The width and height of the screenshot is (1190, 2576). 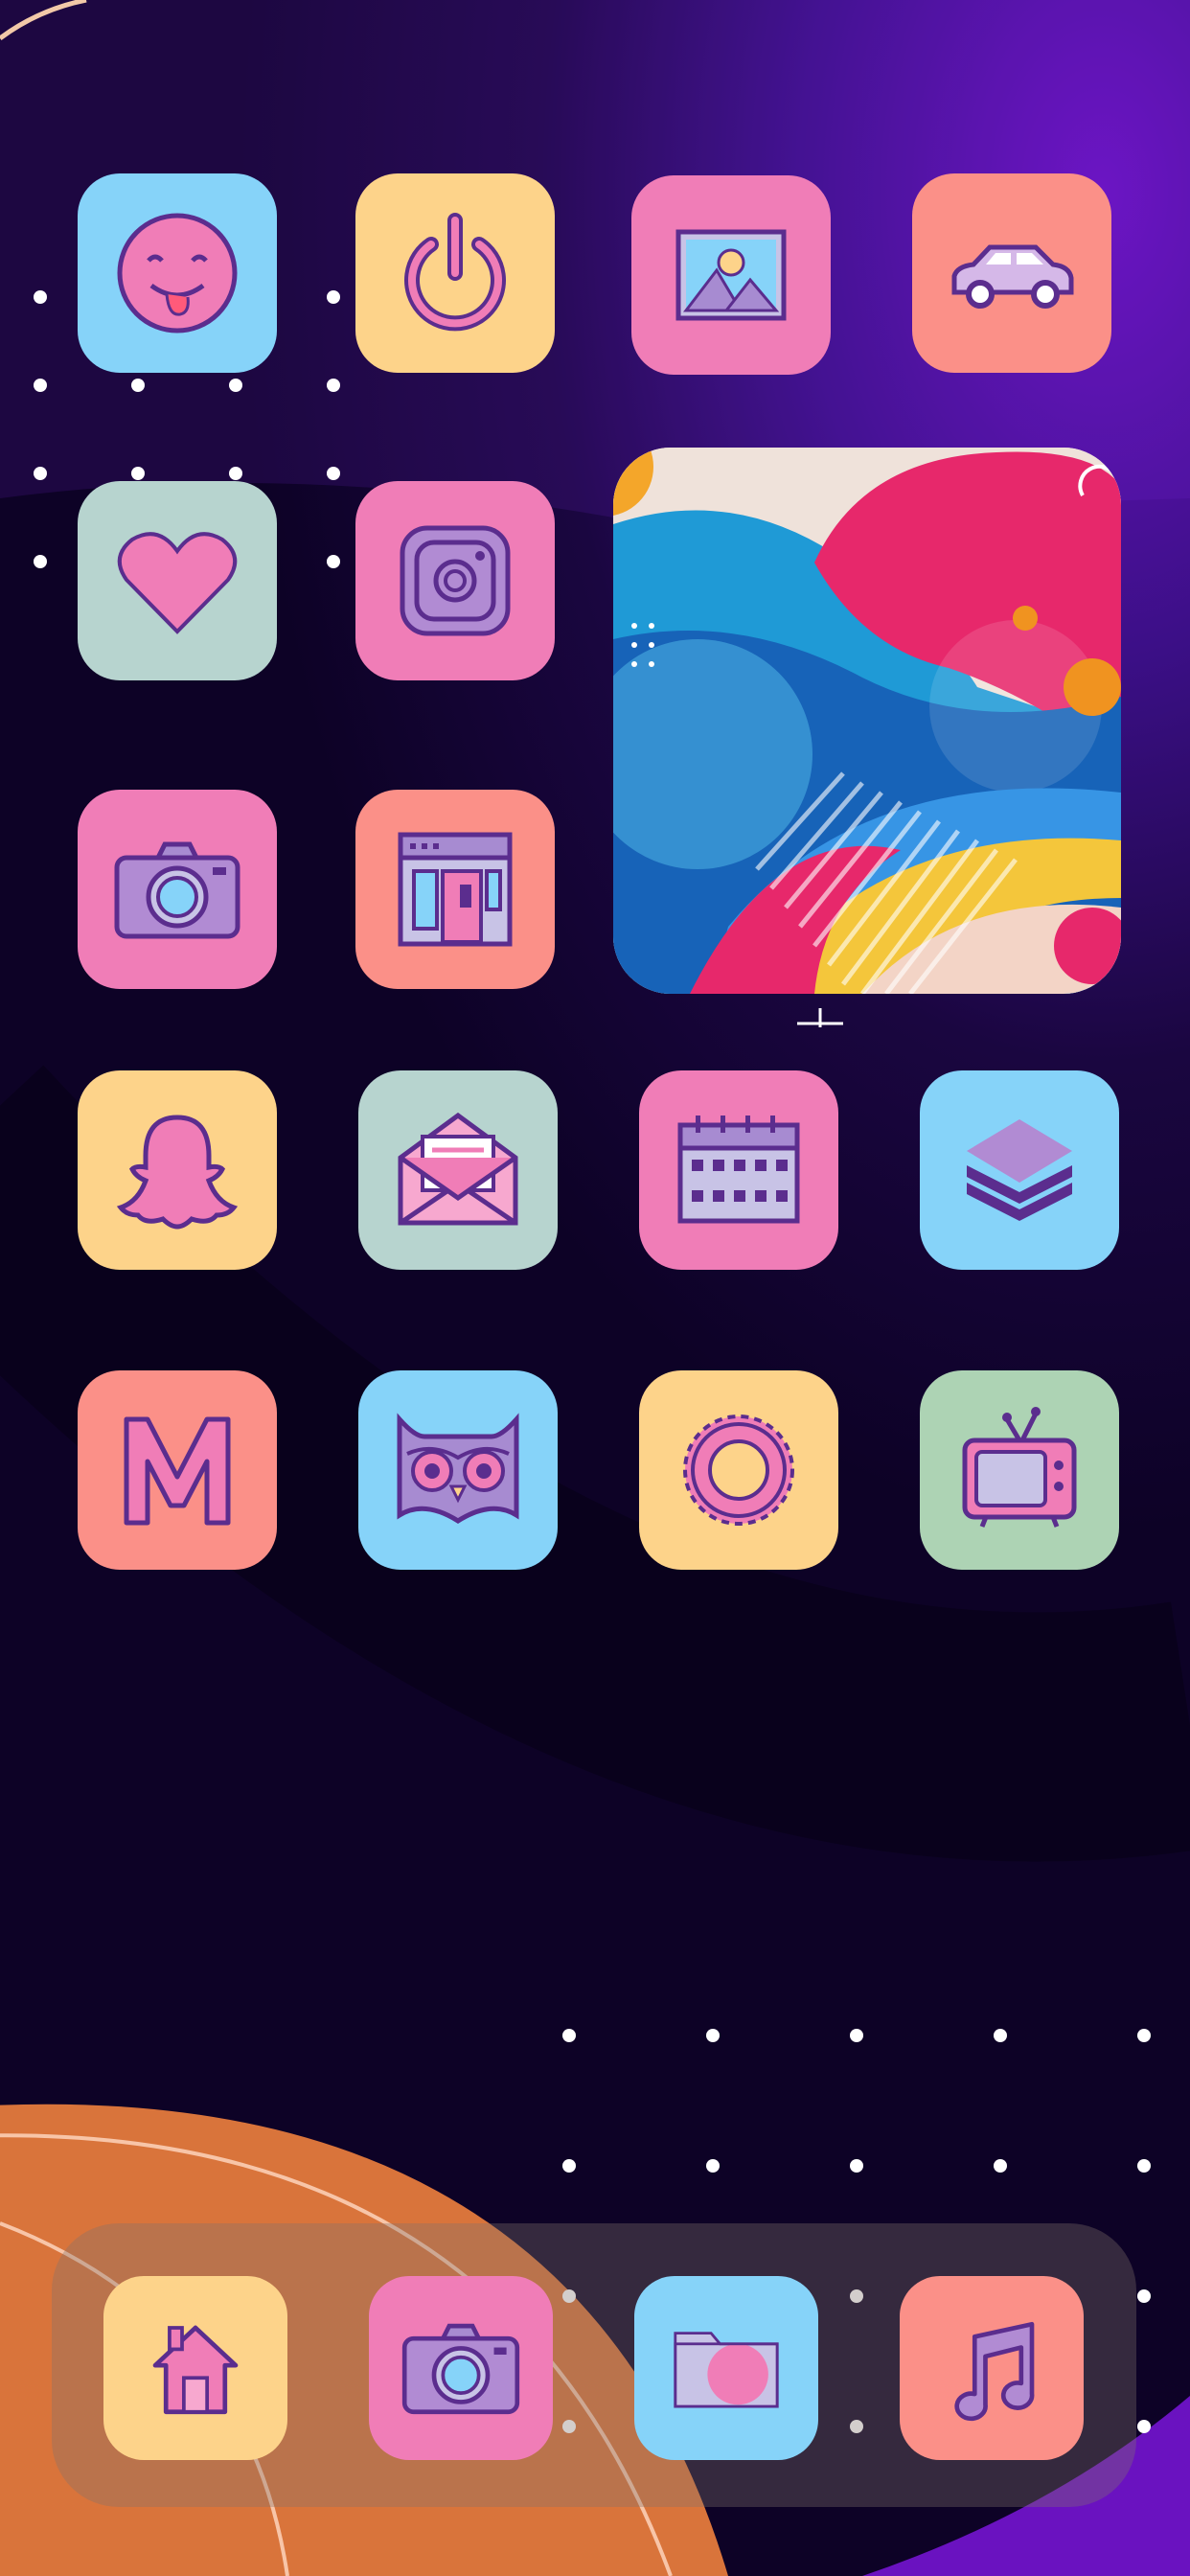 I want to click on home-app-icon, so click(x=195, y=2368).